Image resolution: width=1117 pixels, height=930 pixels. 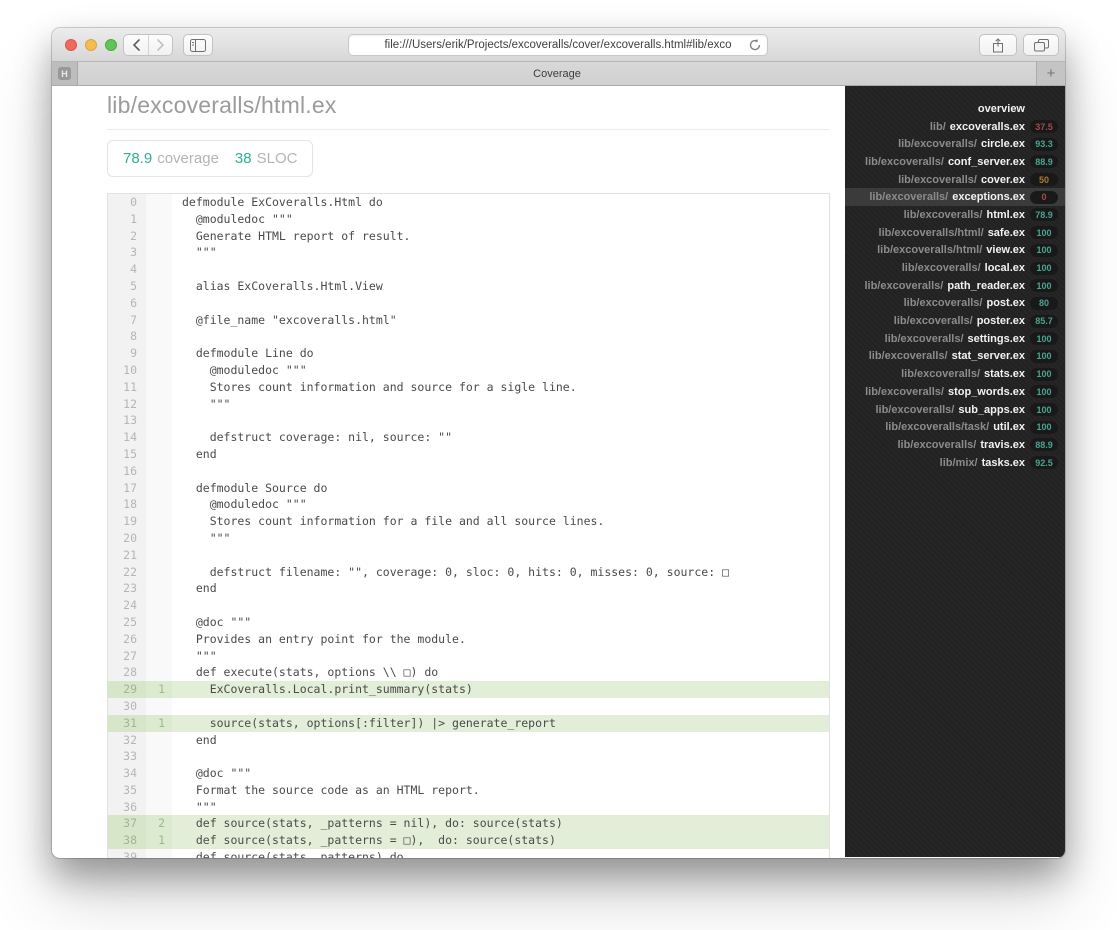 I want to click on coverage-label: coverage, so click(x=188, y=158).